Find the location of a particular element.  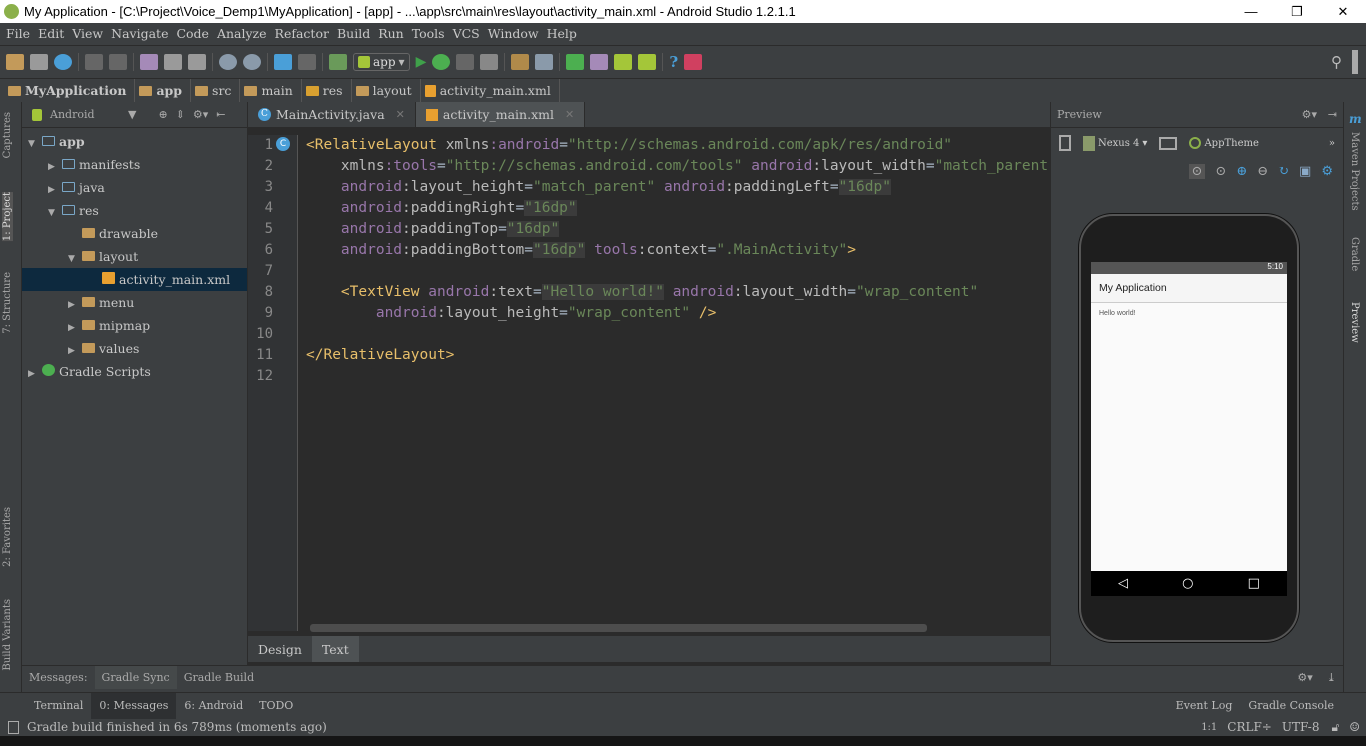

paste-icon is located at coordinates (197, 62).